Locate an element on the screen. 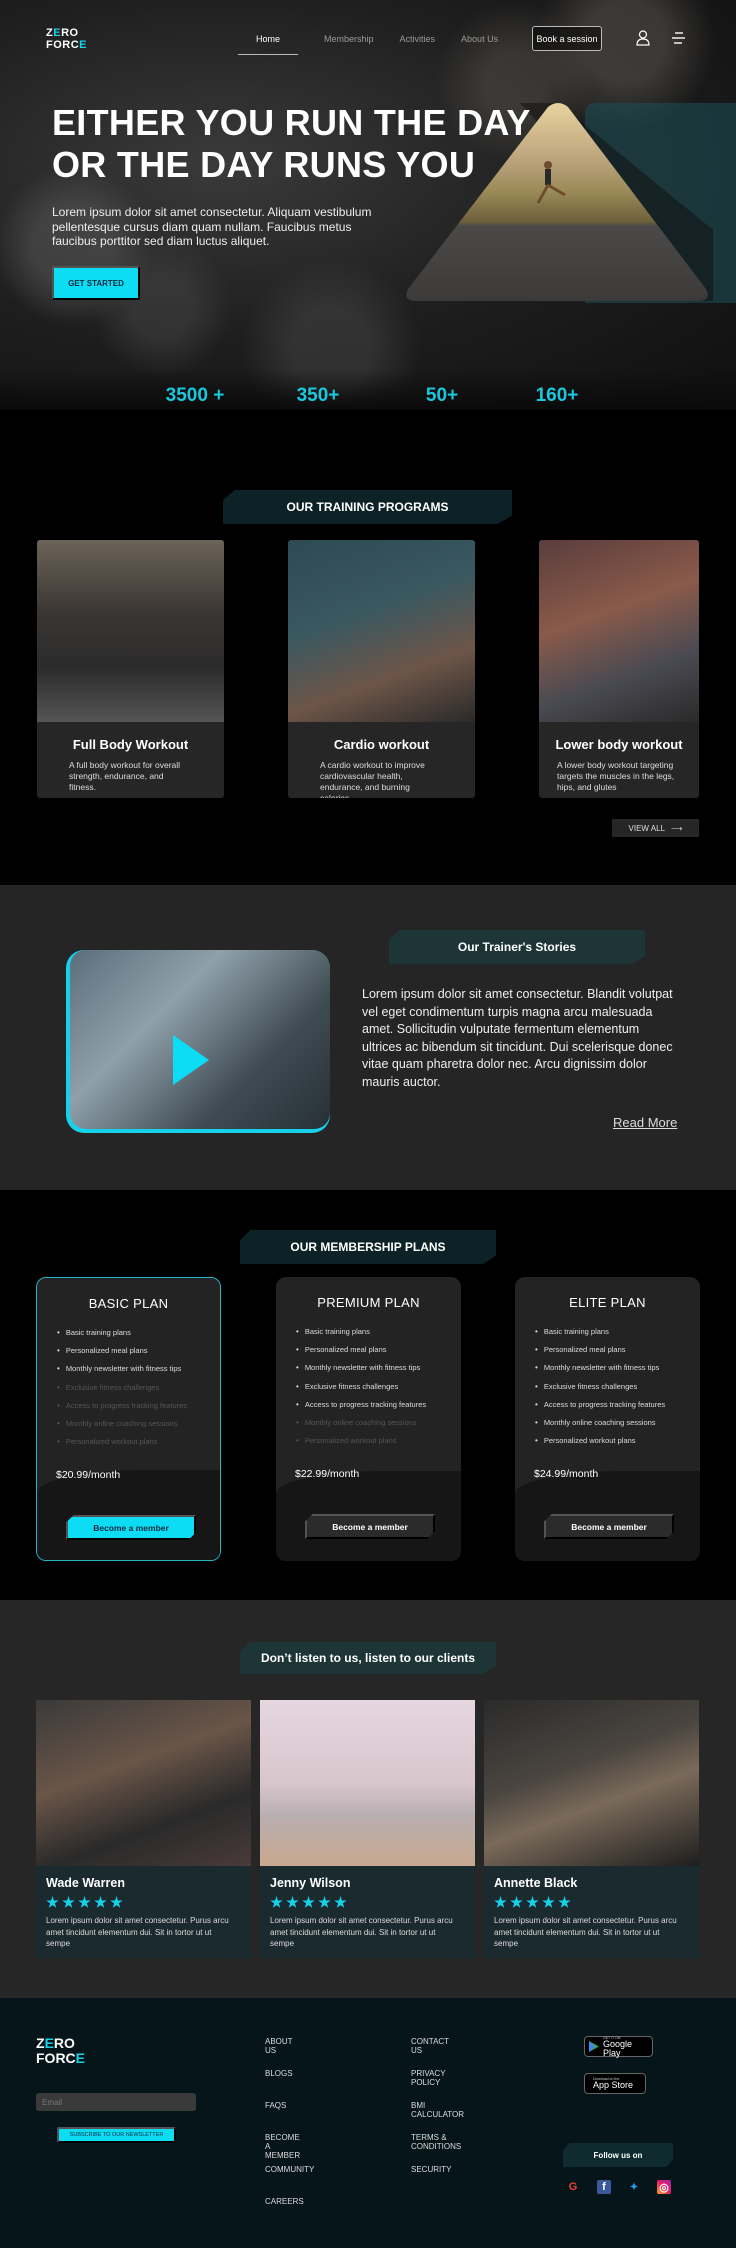 This screenshot has width=736, height=2248. footer-link: PRIVACY POLICY is located at coordinates (428, 2078).